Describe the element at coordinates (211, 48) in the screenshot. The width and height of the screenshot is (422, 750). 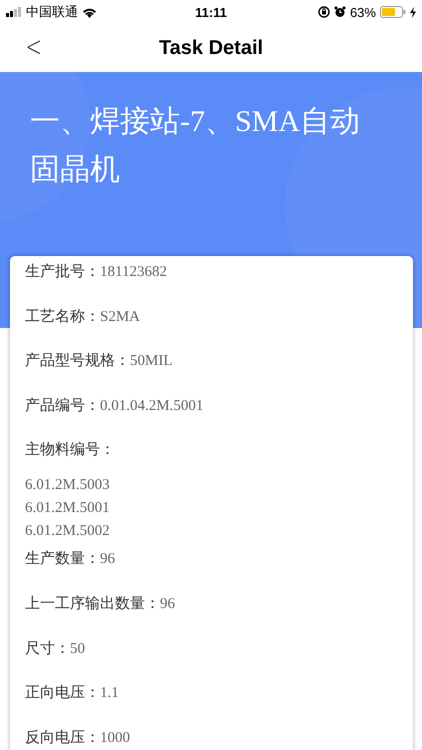
I see `page-title: Task Detail` at that location.